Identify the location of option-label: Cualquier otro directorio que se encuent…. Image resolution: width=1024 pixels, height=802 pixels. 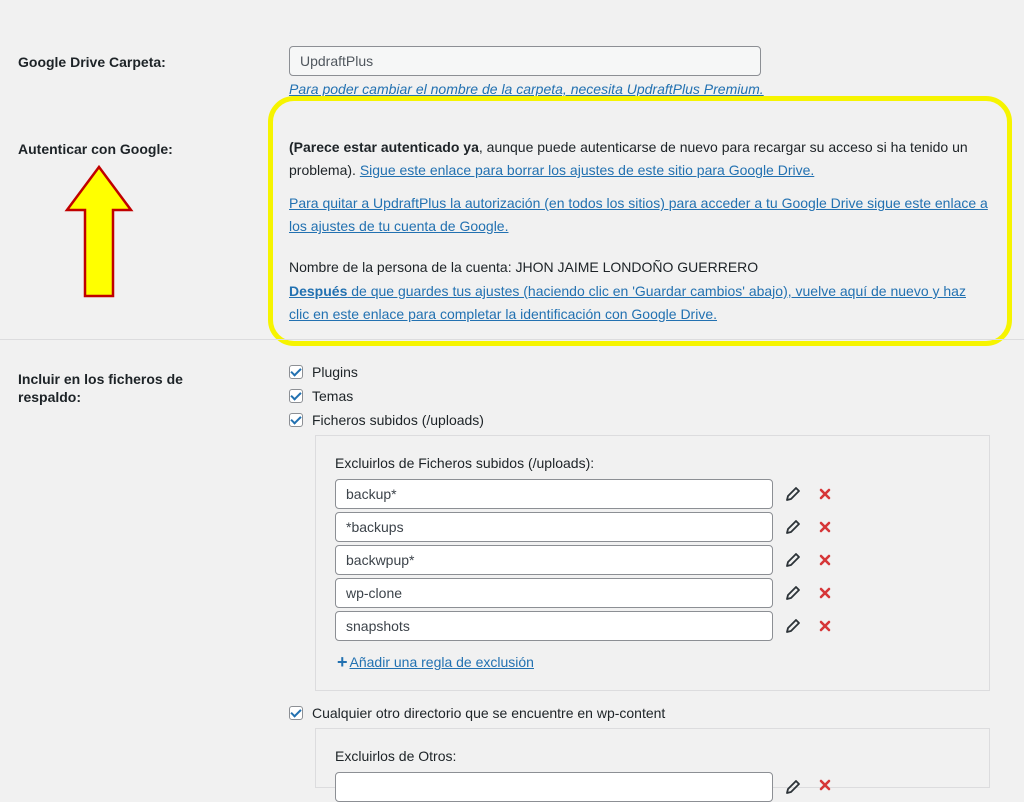
(489, 713).